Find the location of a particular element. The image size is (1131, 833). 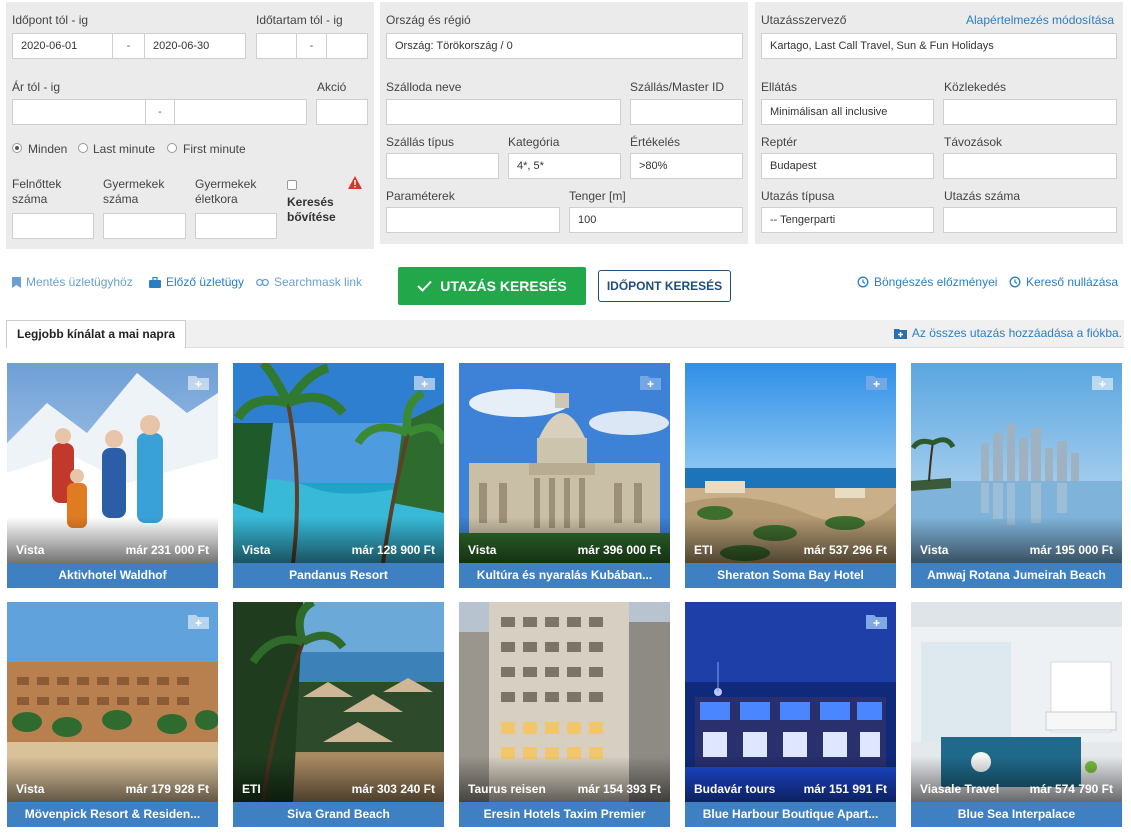

category-input: 4*, 5* is located at coordinates (564, 166).